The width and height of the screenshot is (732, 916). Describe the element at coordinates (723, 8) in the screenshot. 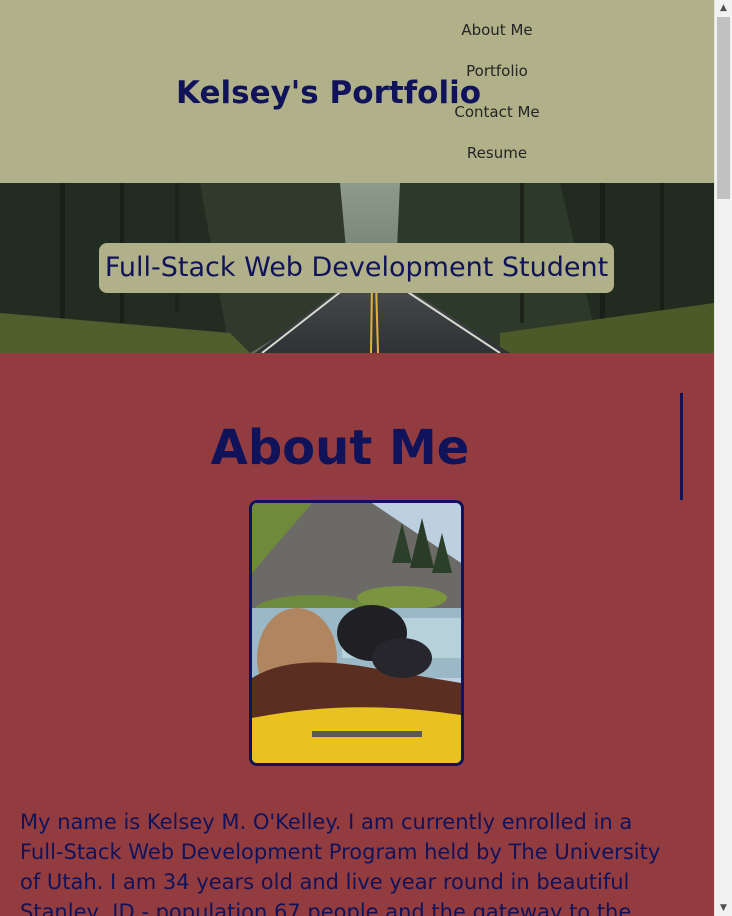

I see `scroll-up-icon: ▲` at that location.